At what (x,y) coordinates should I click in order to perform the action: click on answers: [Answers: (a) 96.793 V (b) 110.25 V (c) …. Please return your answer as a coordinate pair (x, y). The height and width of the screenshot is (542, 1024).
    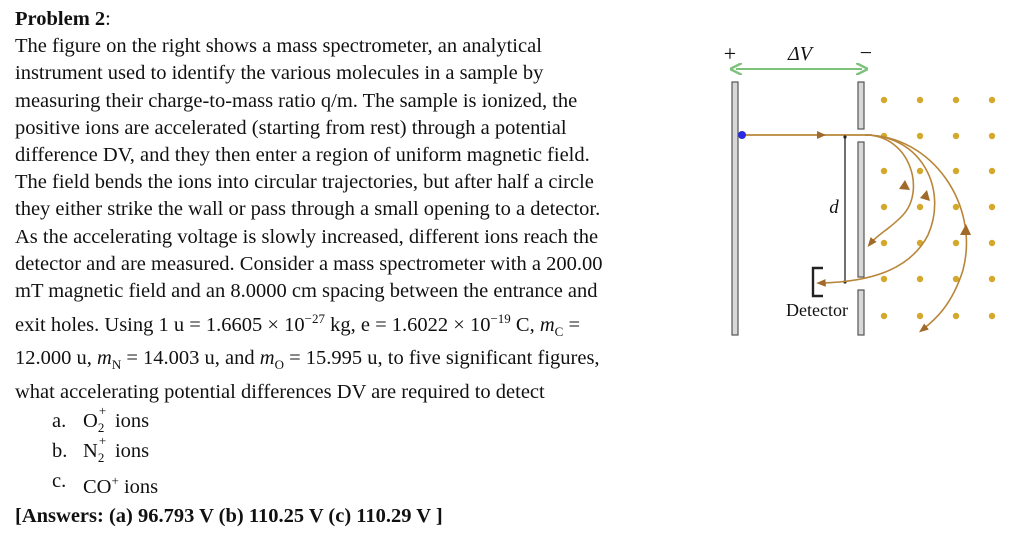
    Looking at the image, I should click on (229, 516).